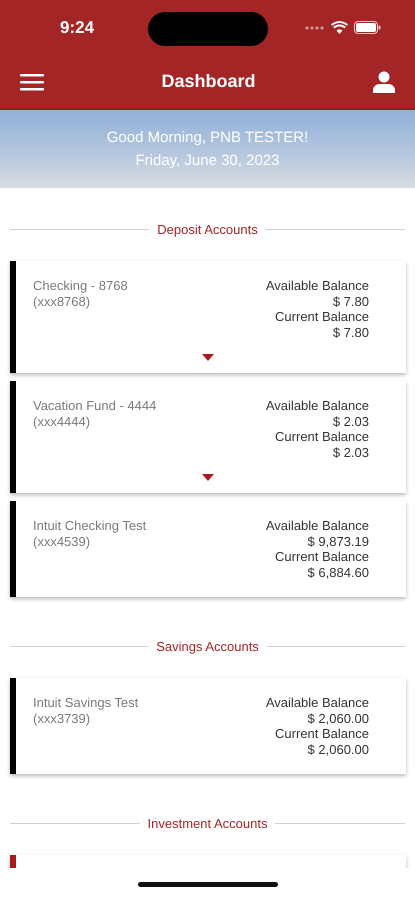  Describe the element at coordinates (208, 81) in the screenshot. I see `page-title: Dashboard` at that location.